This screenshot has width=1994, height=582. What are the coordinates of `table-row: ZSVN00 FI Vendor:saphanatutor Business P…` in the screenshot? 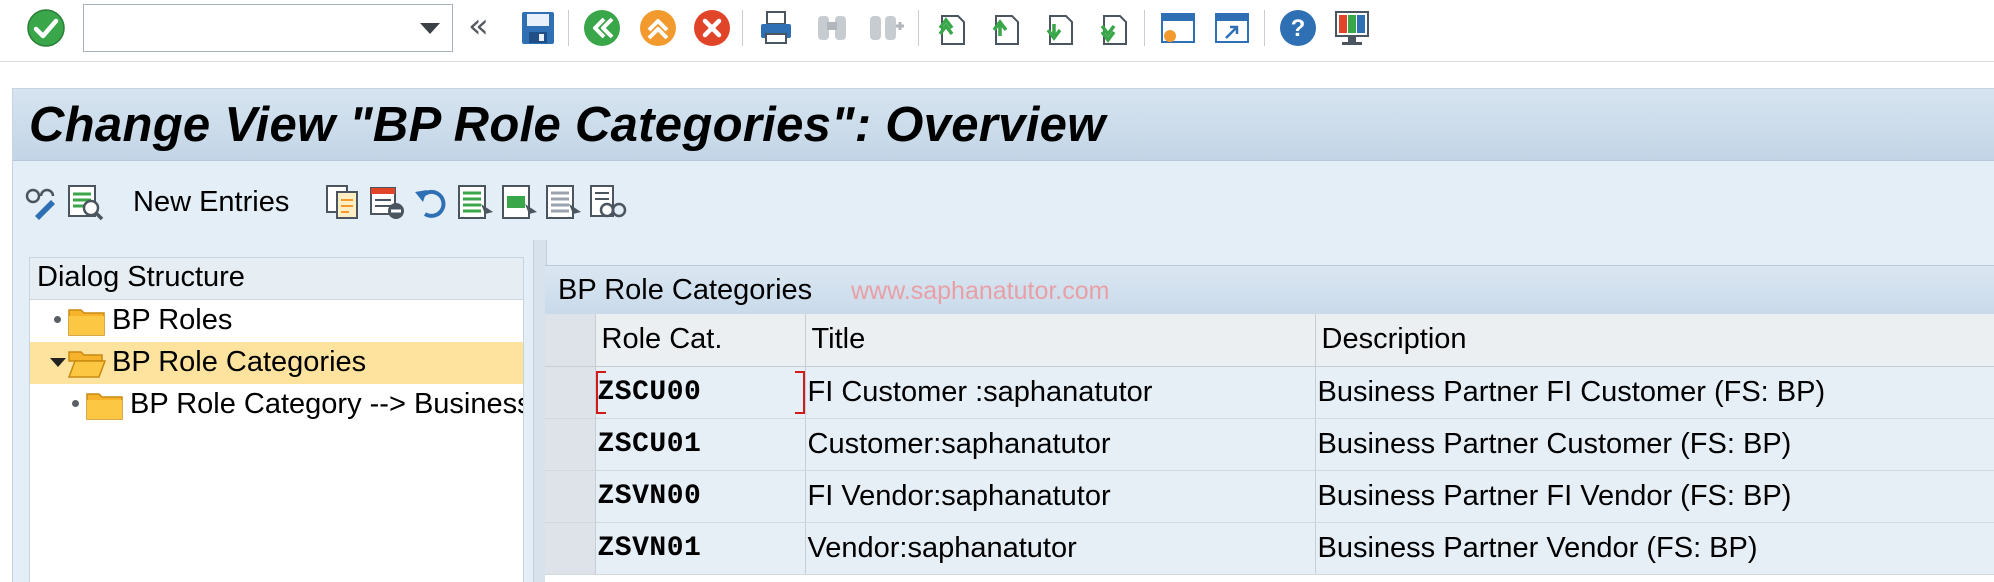 It's located at (1269, 496).